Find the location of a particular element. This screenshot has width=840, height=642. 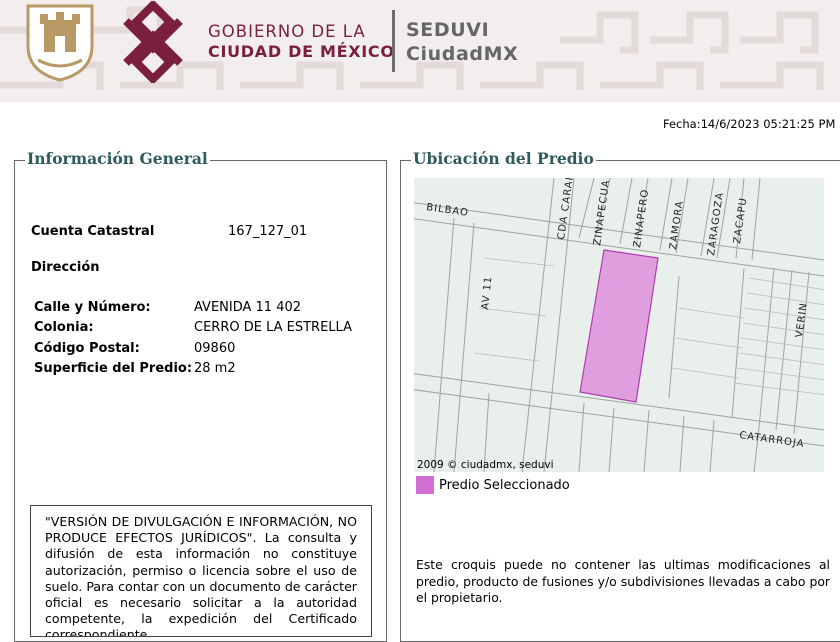

superficie-value: 28 m2 is located at coordinates (215, 368).